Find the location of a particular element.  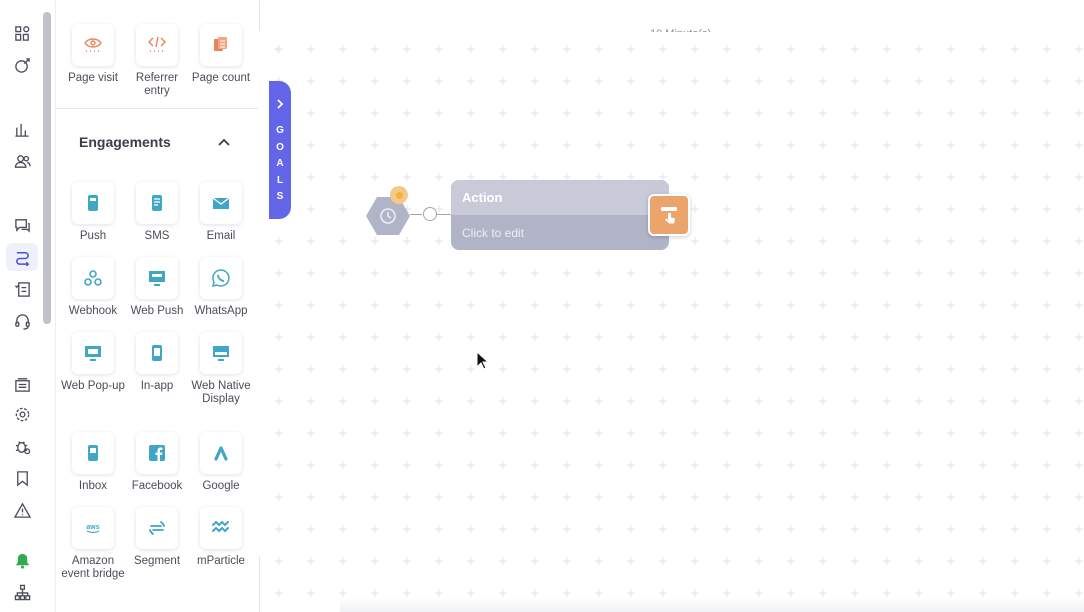

palette-item-page-visit: Page visit is located at coordinates (93, 54).